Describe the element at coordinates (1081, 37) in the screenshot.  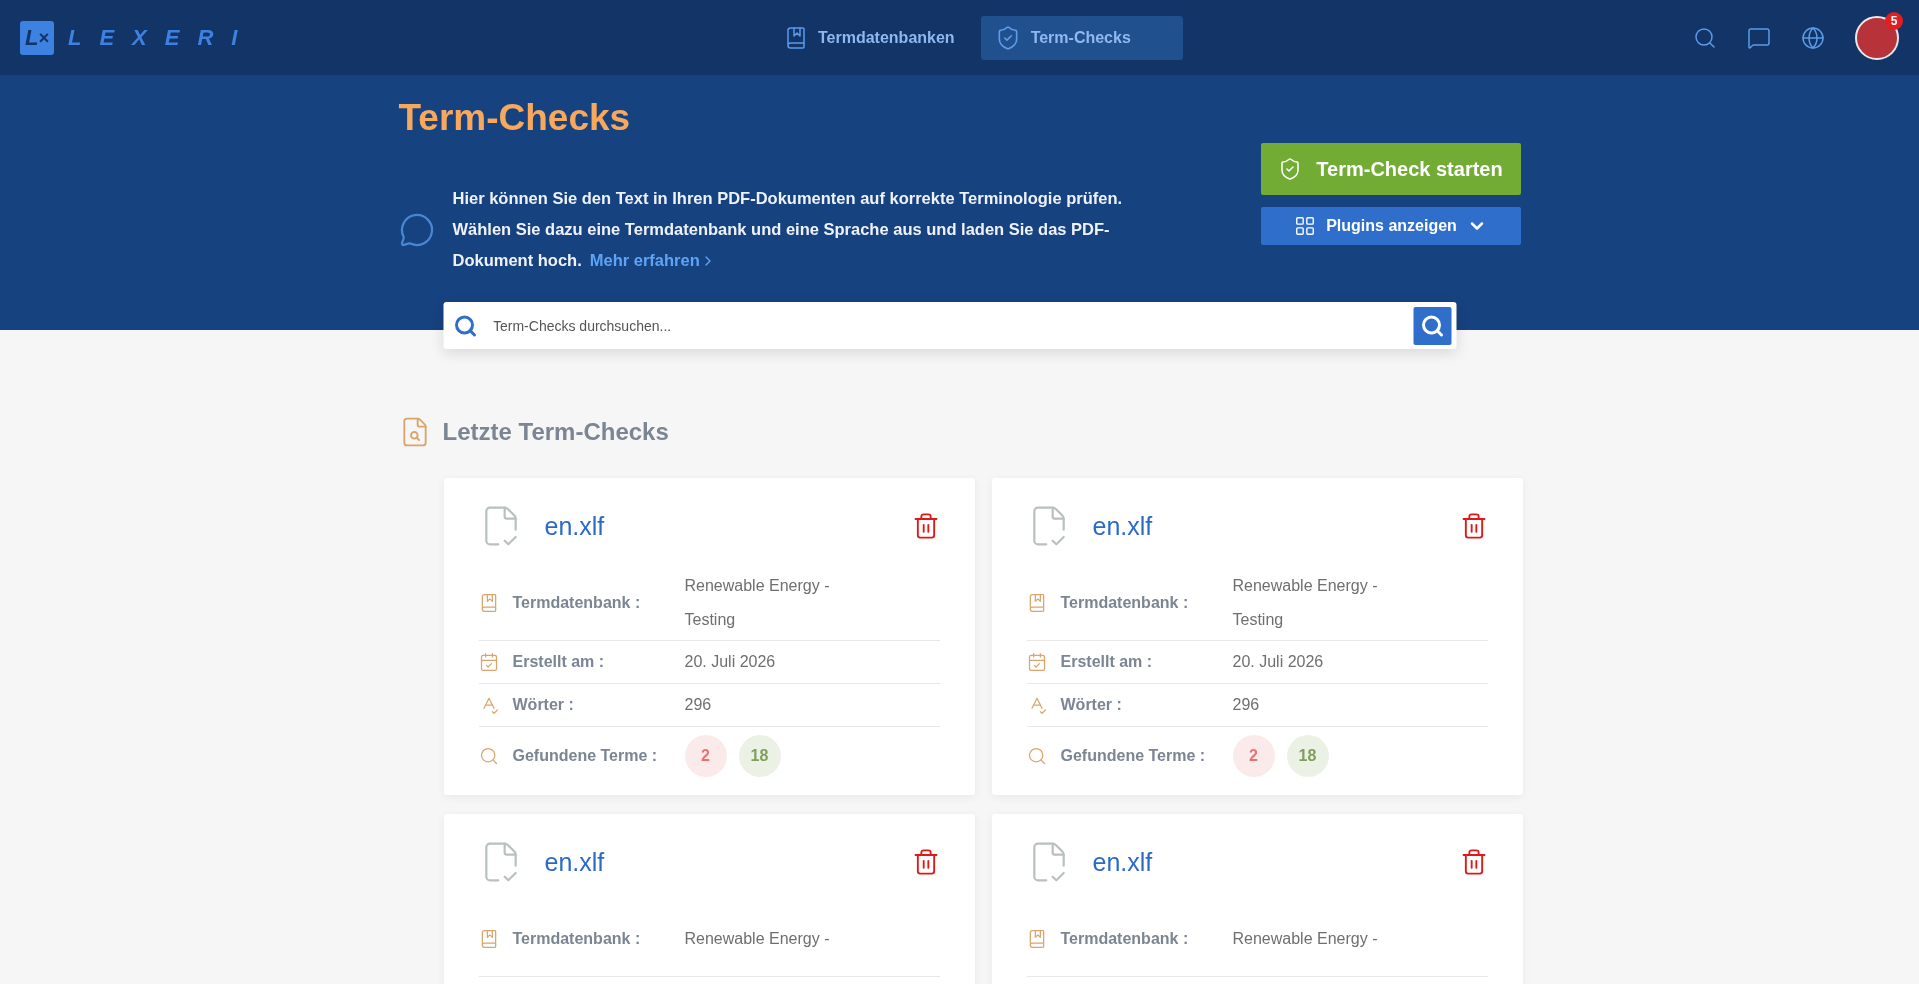
I see `nav-tab: Term-Checks` at that location.